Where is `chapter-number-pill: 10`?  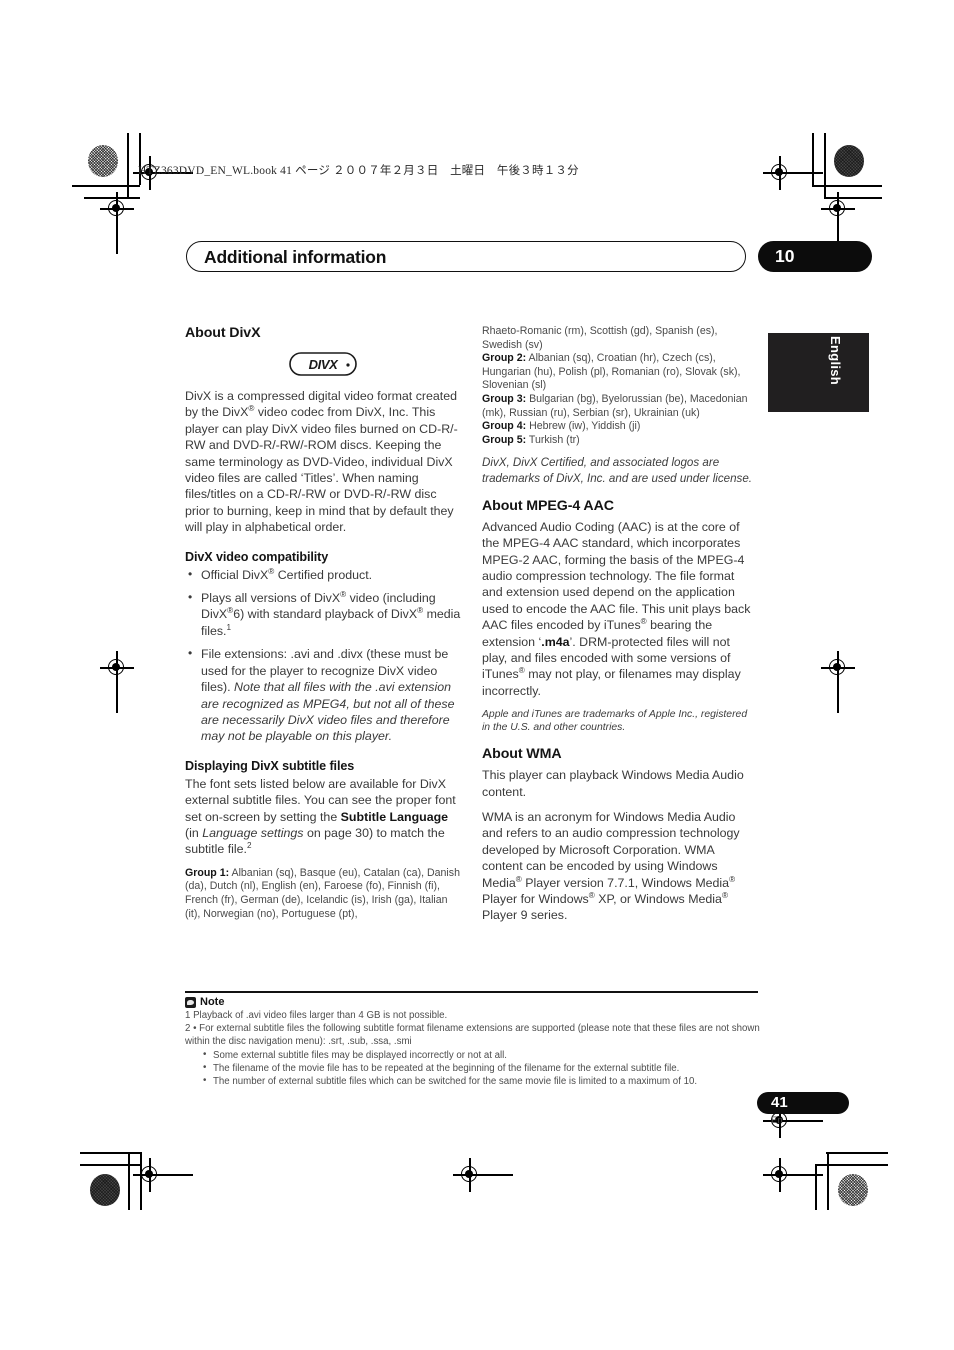 chapter-number-pill: 10 is located at coordinates (815, 256).